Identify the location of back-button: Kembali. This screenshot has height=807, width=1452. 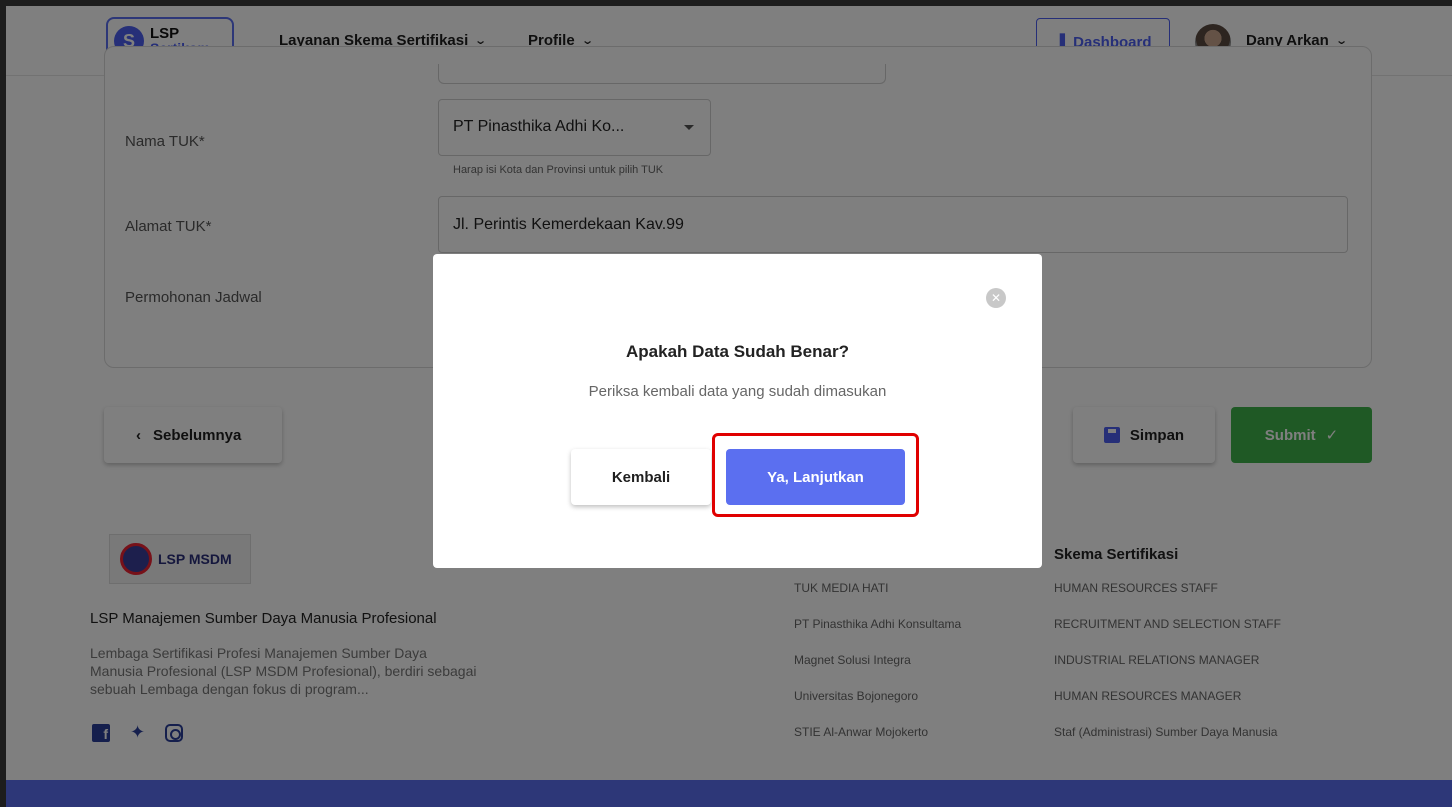
(641, 477).